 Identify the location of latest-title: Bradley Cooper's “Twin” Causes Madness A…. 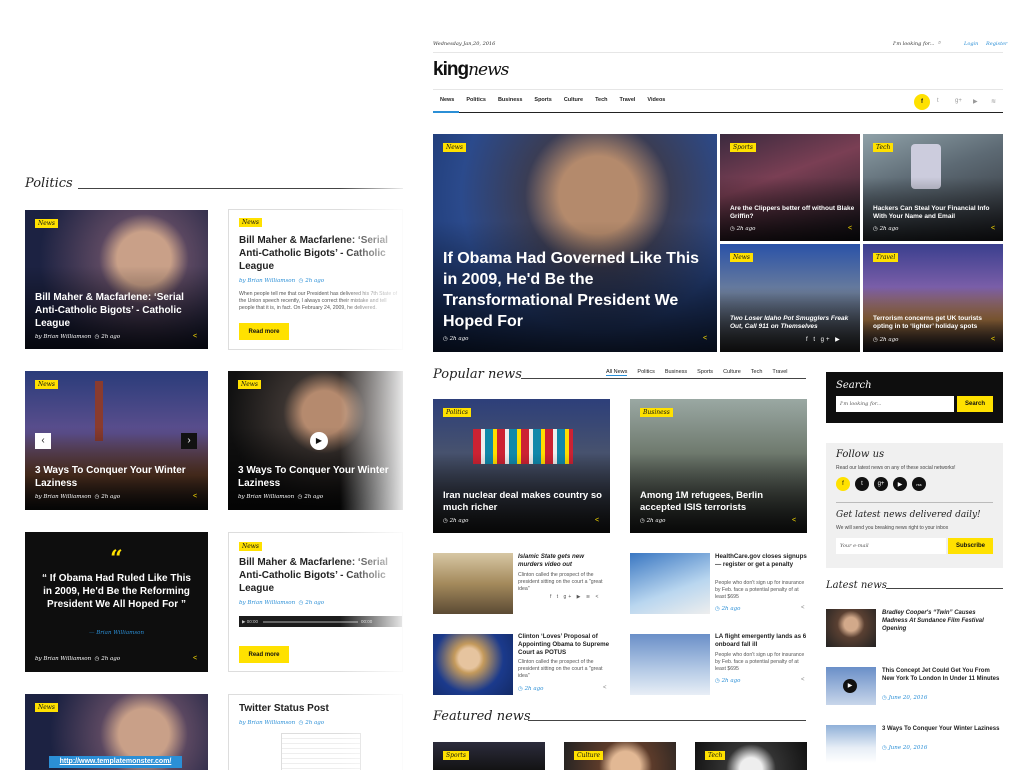
(942, 621).